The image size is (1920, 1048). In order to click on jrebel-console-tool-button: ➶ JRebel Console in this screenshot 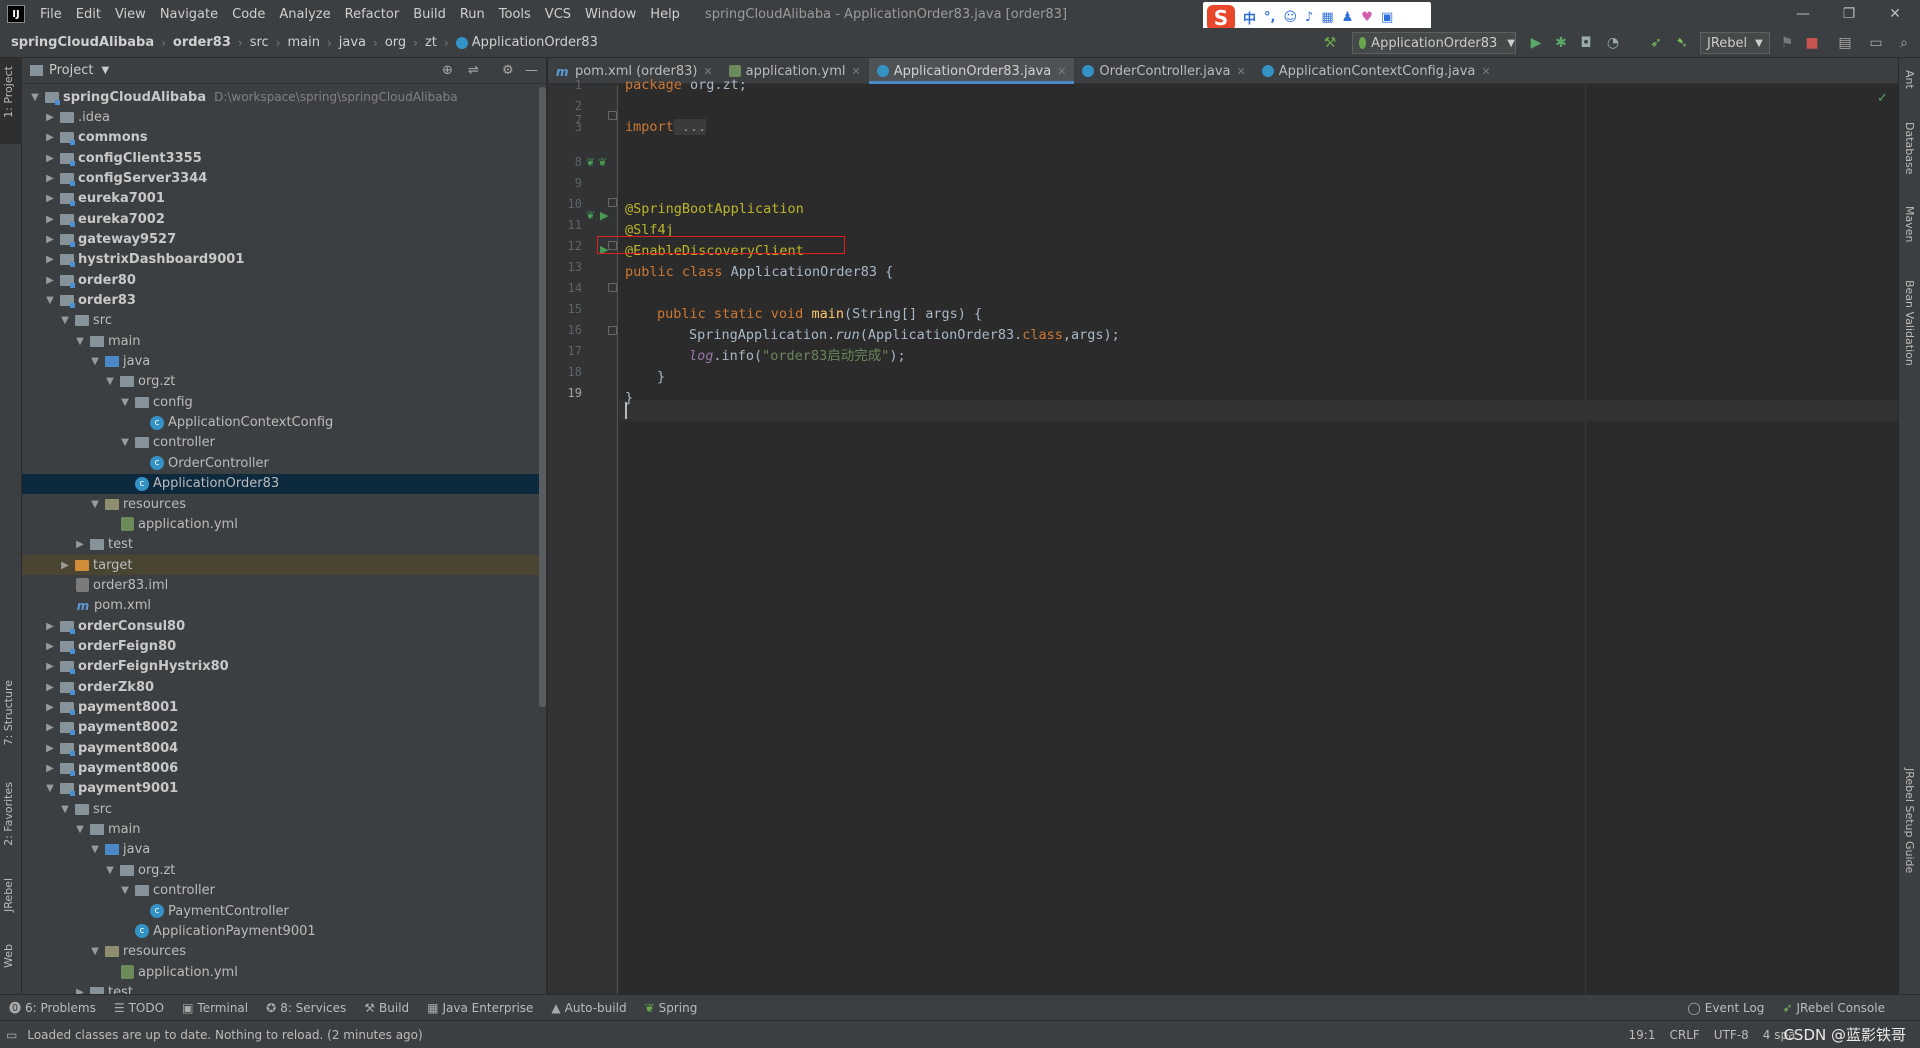, I will do `click(1833, 1008)`.